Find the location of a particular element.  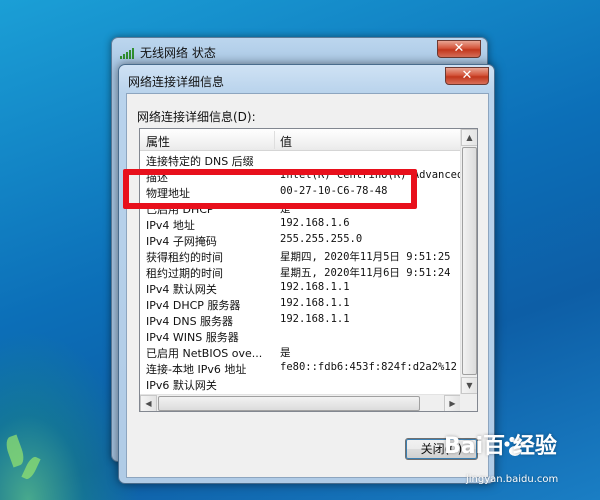

list-item: 租约过期的时间 星期五, 2020年11月6日 9:51:24 is located at coordinates (300, 272).